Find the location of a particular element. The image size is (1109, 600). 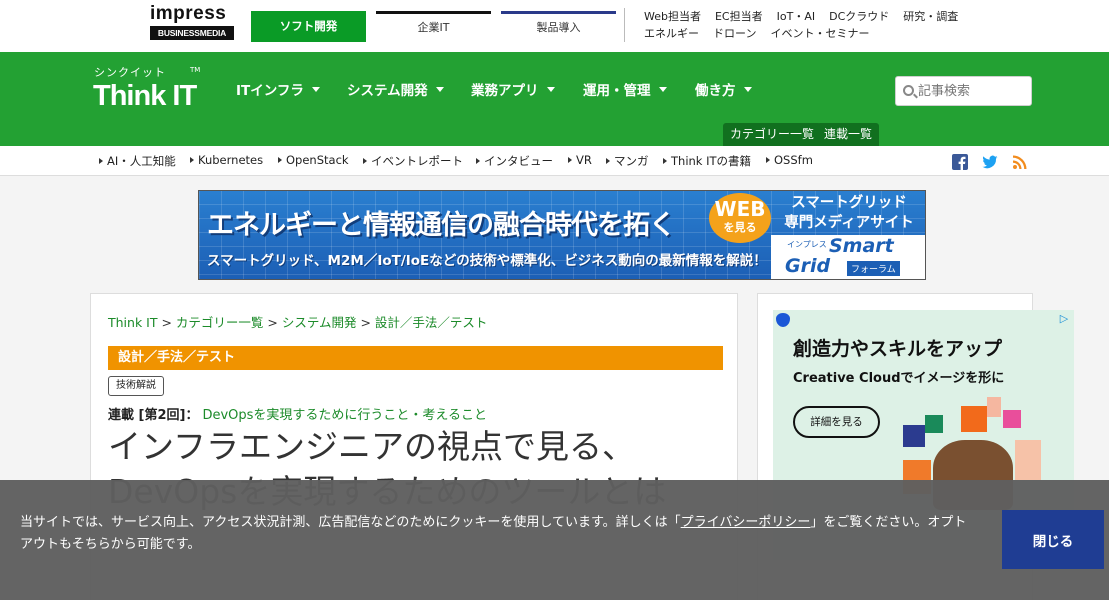

article-tag: 技術解説 is located at coordinates (136, 386).